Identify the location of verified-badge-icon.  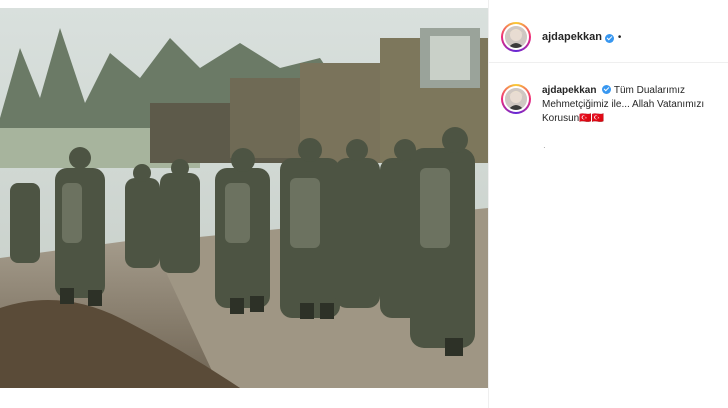
(609, 38).